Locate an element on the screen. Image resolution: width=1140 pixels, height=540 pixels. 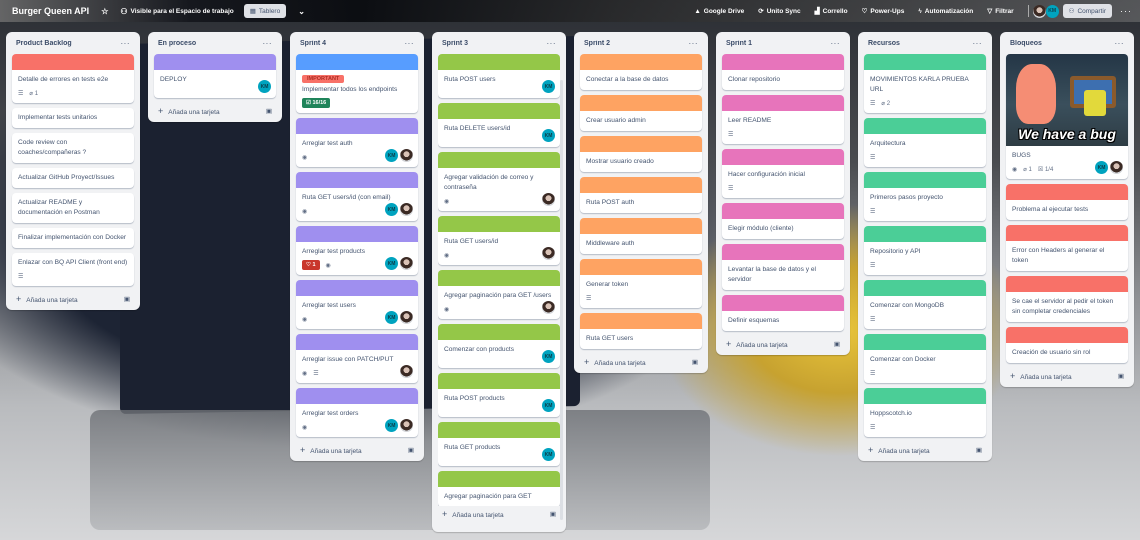
card: Ruta DELETE users/id KM is located at coordinates (499, 125).